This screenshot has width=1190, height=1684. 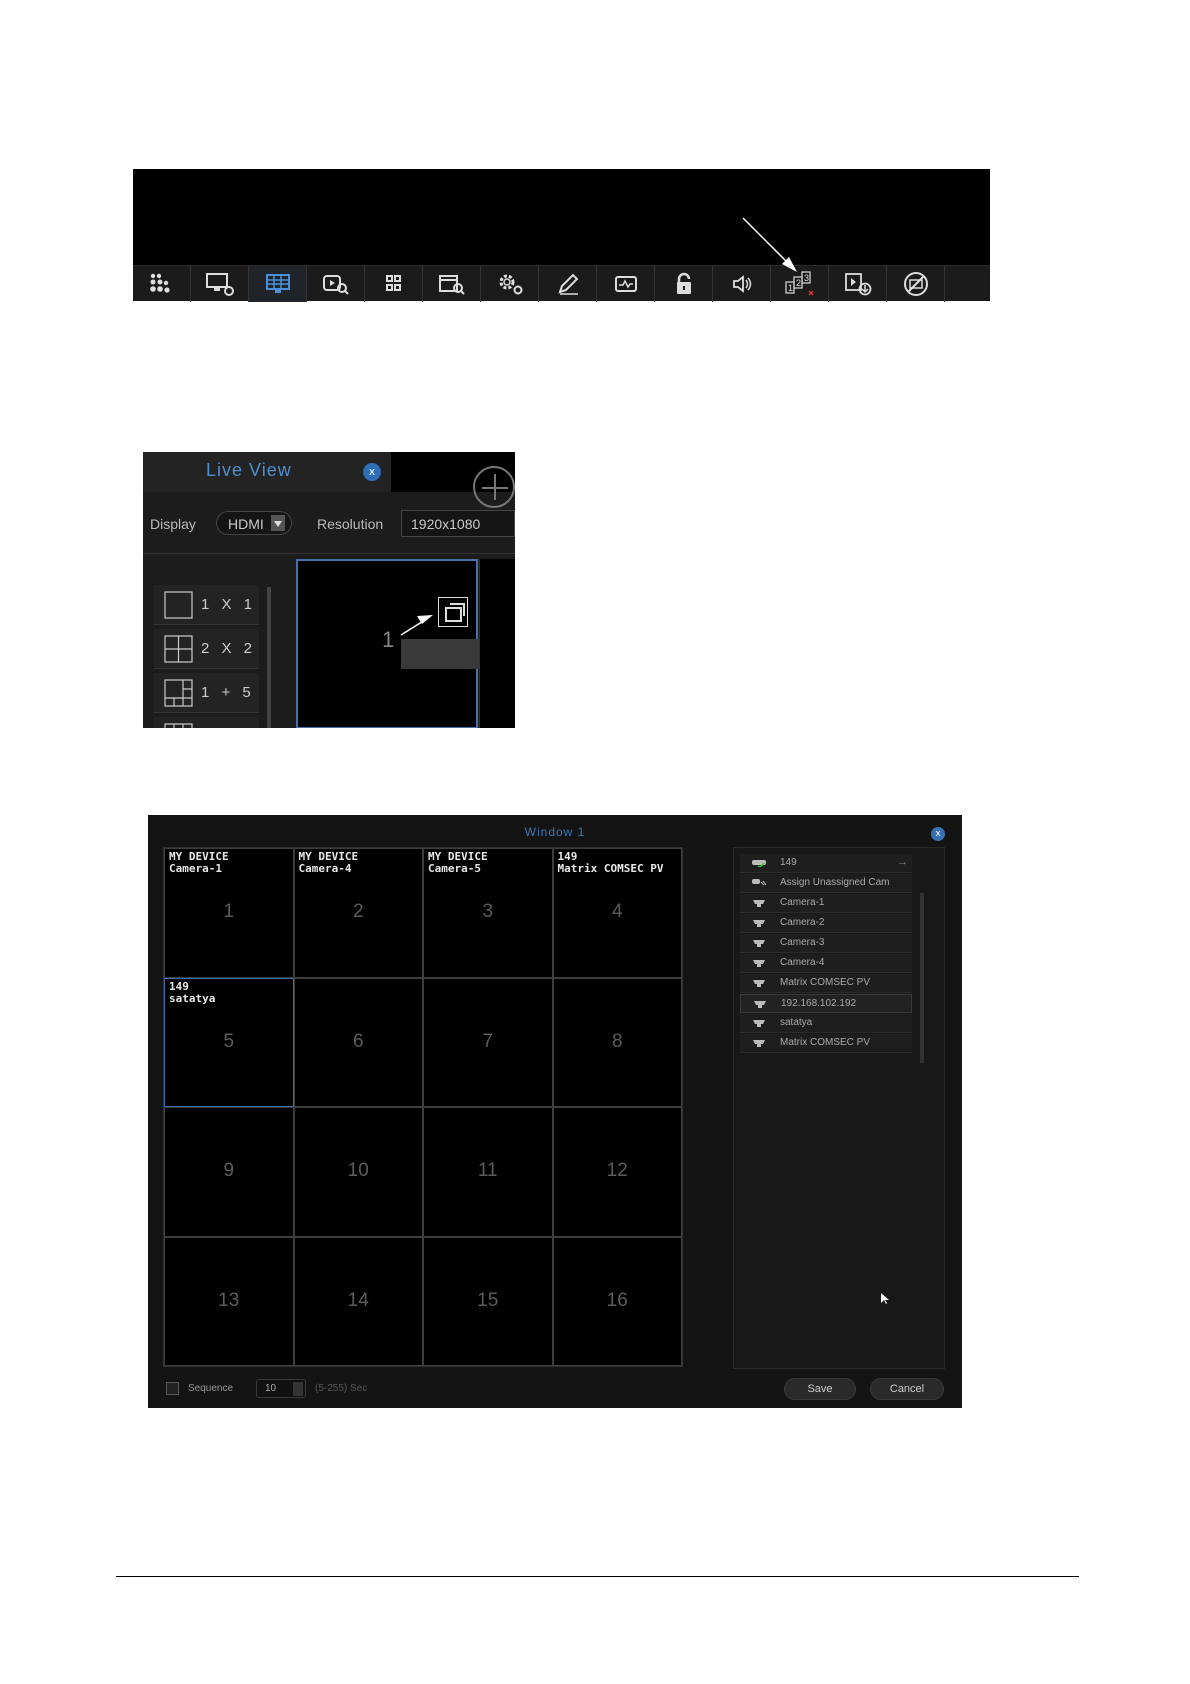 I want to click on toolbar-playback-search, so click(x=336, y=284).